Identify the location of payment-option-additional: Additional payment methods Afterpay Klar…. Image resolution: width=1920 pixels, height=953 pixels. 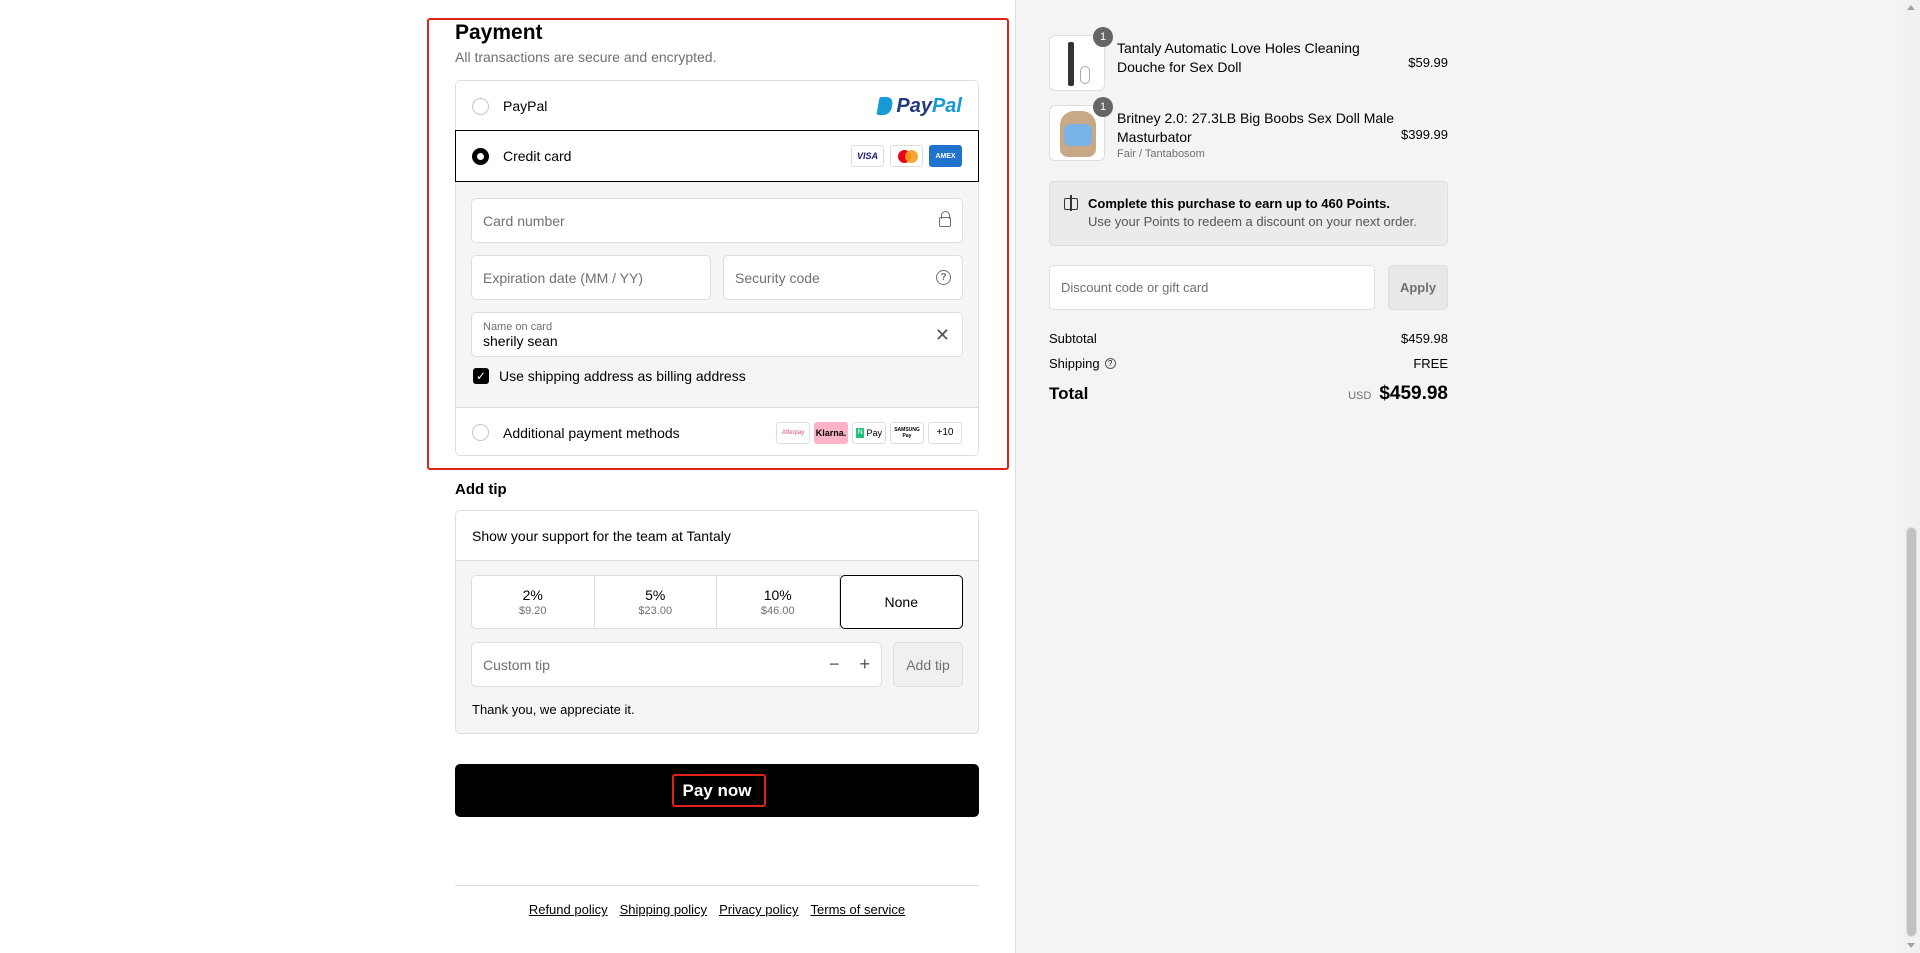
(717, 432).